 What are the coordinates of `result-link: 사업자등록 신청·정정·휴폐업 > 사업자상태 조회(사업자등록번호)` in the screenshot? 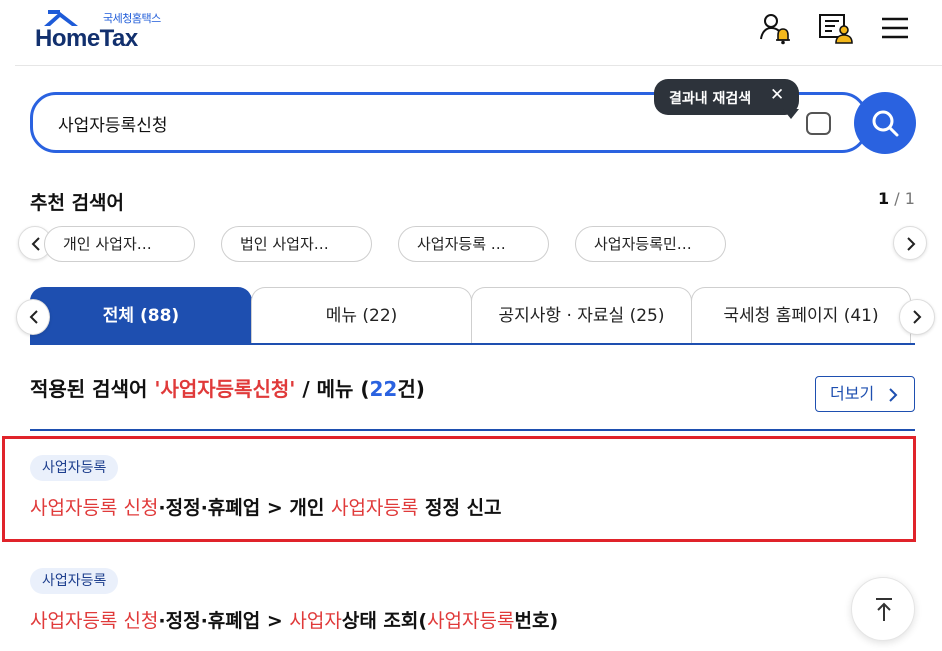 It's located at (294, 619).